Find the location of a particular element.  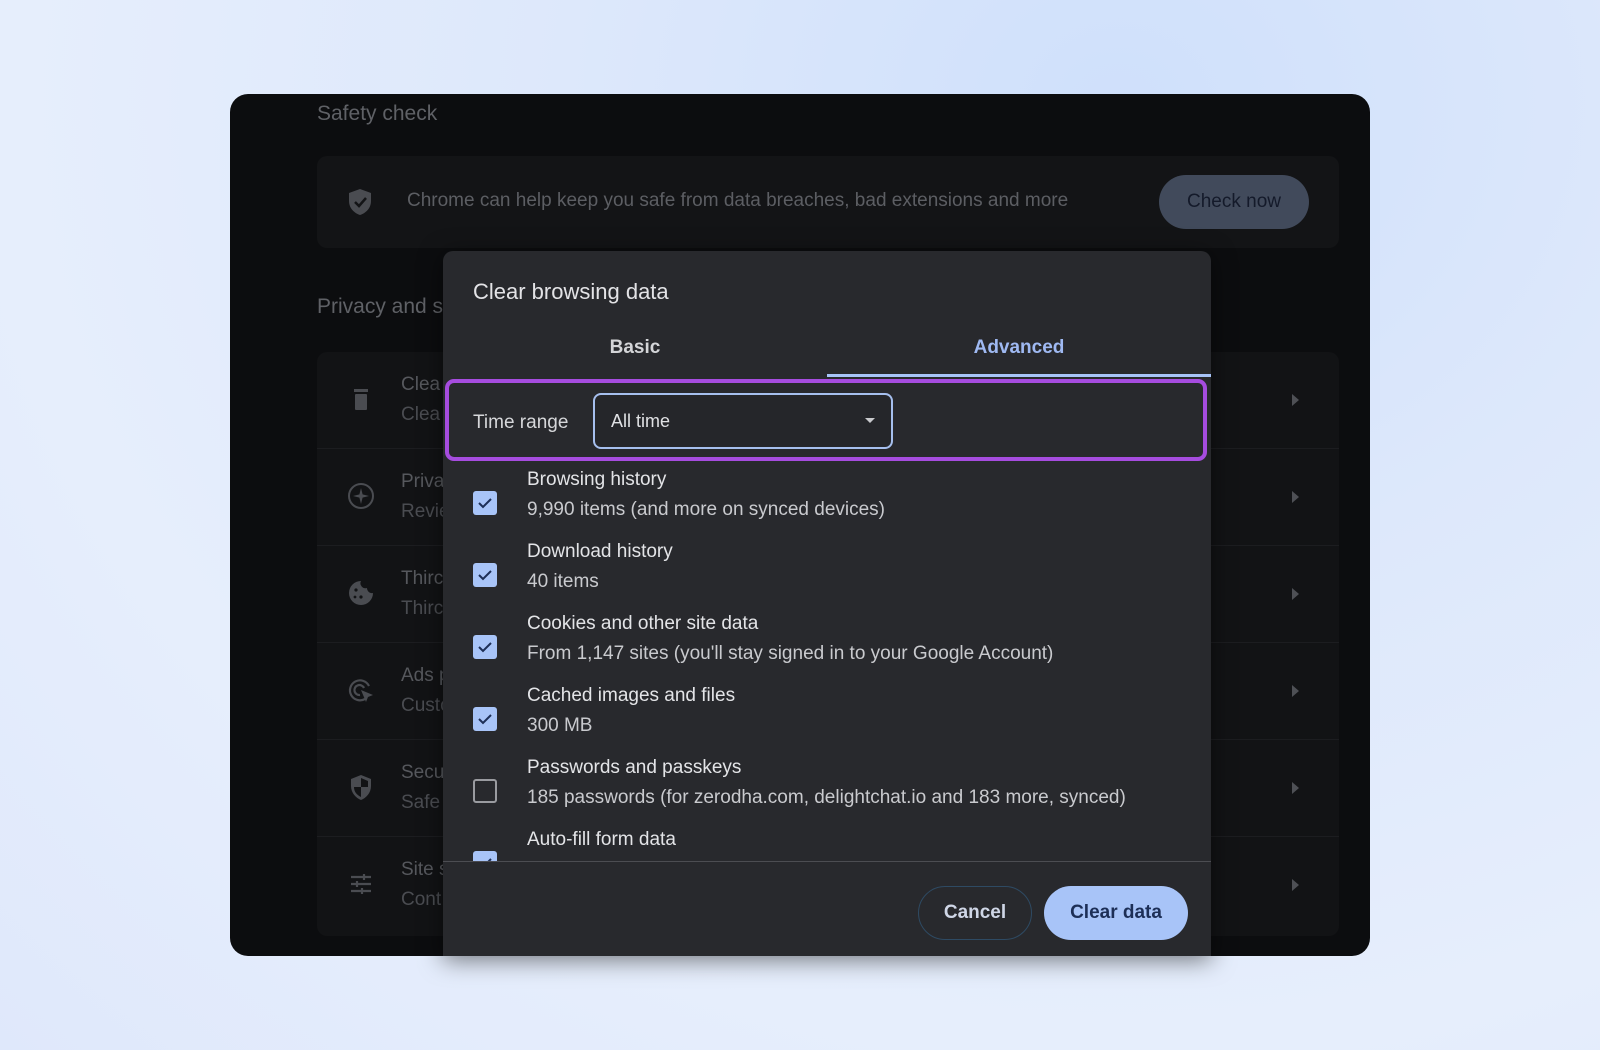

footer-divider is located at coordinates (827, 861).